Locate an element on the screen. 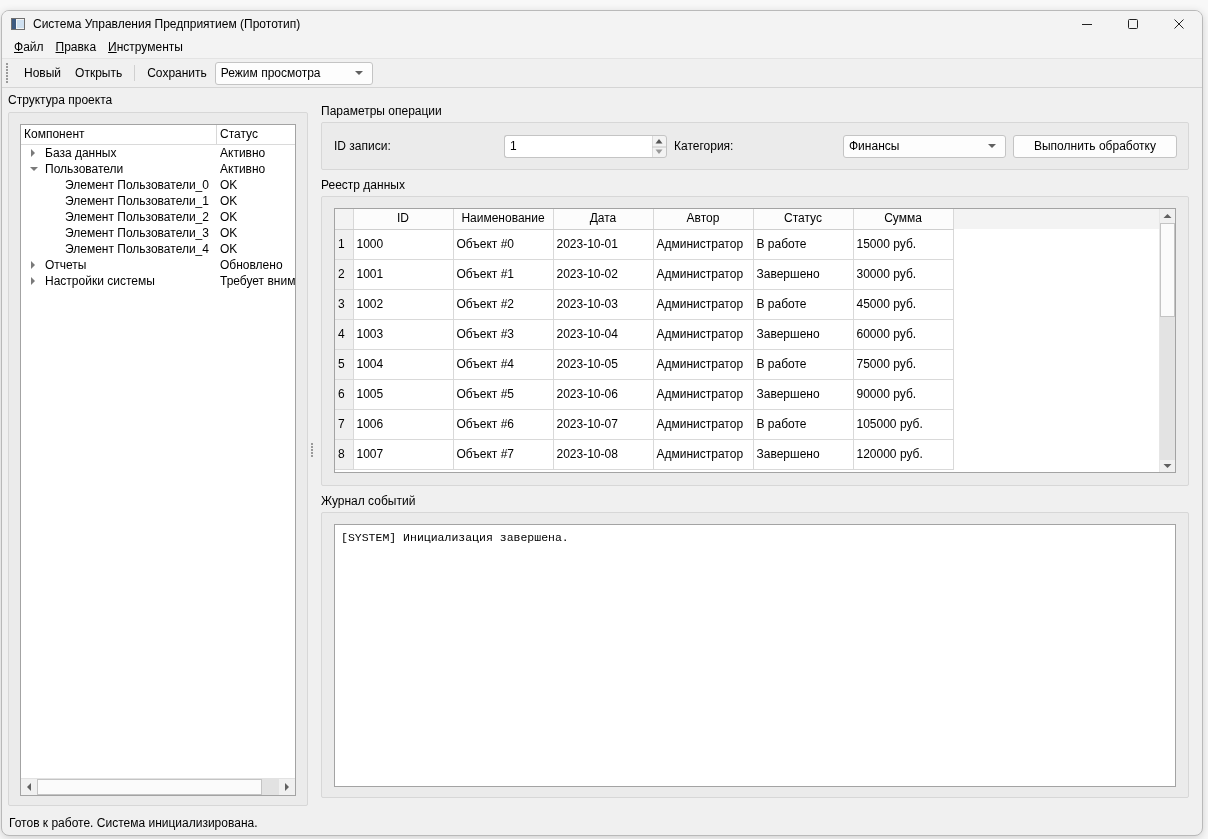 The image size is (1208, 839). table-cell: 1001 is located at coordinates (403, 274).